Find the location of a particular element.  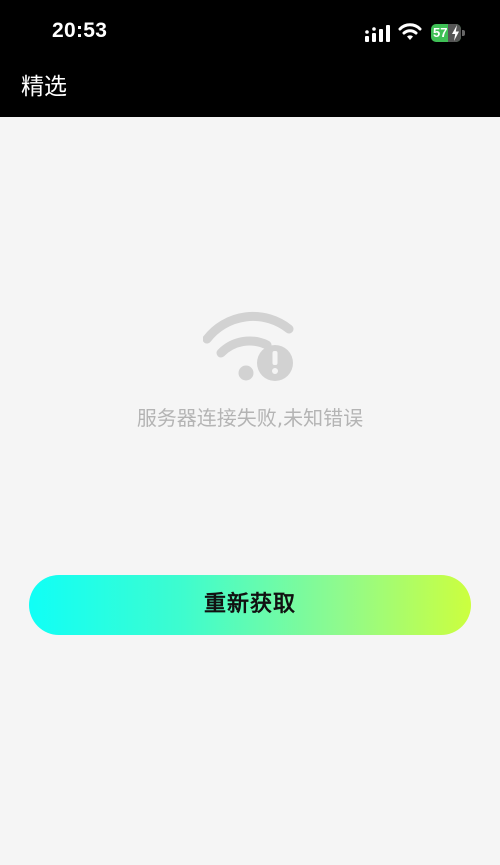

error-message: 服务器连接失败,未知错误 is located at coordinates (250, 418).